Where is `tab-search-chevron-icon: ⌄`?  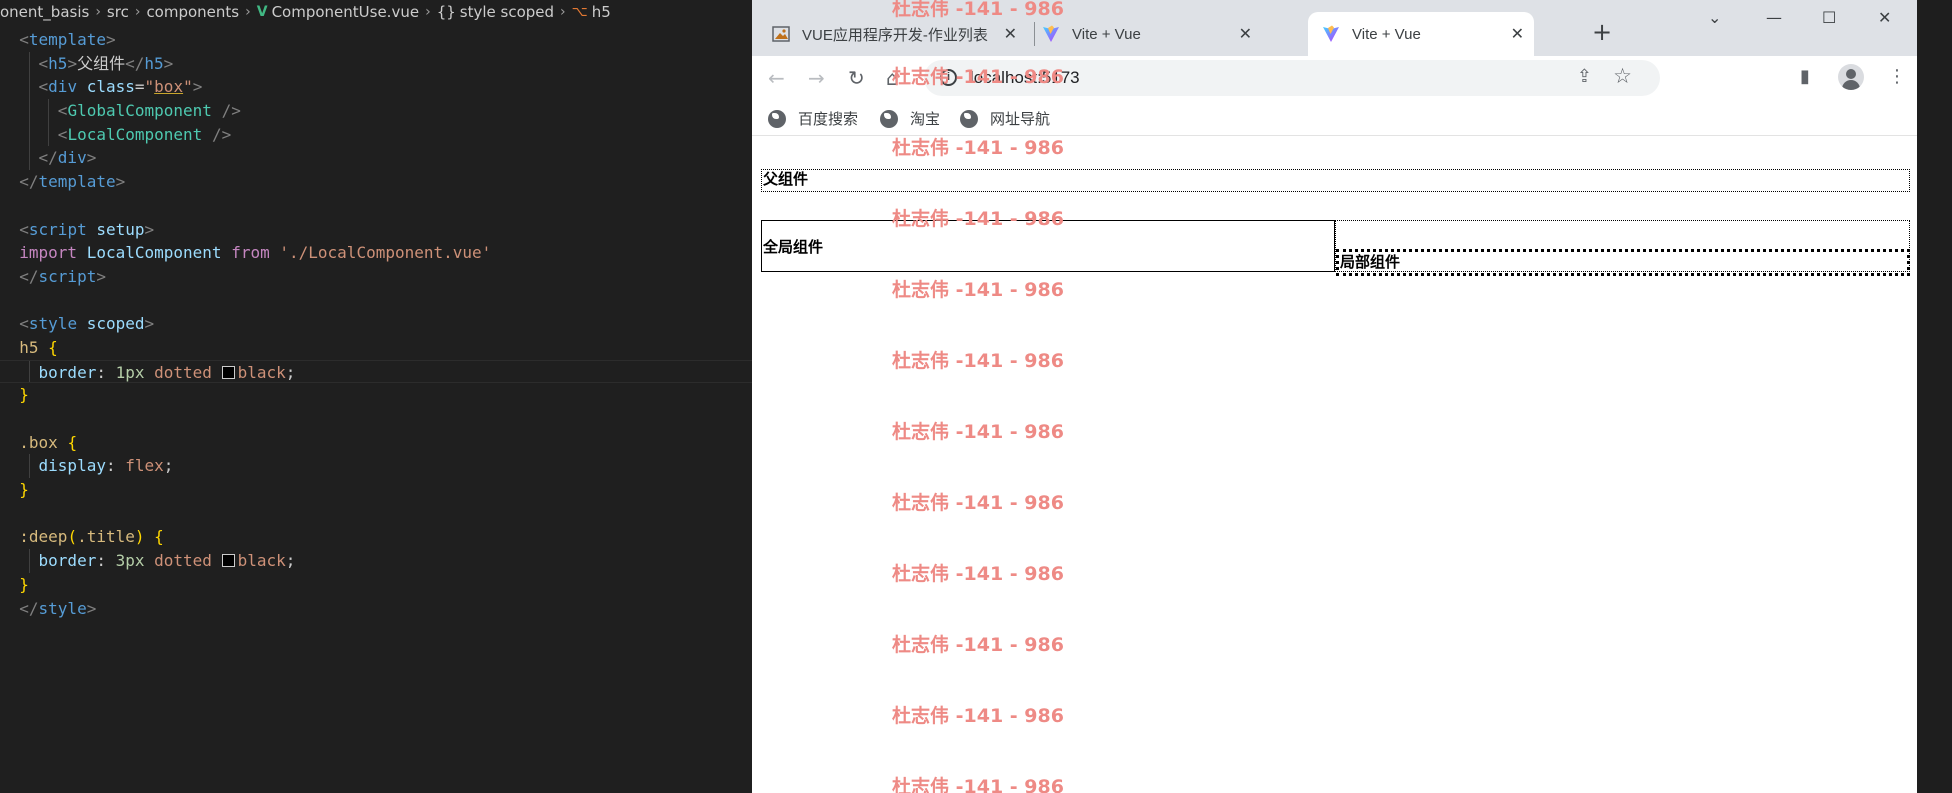
tab-search-chevron-icon: ⌄ is located at coordinates (1714, 17).